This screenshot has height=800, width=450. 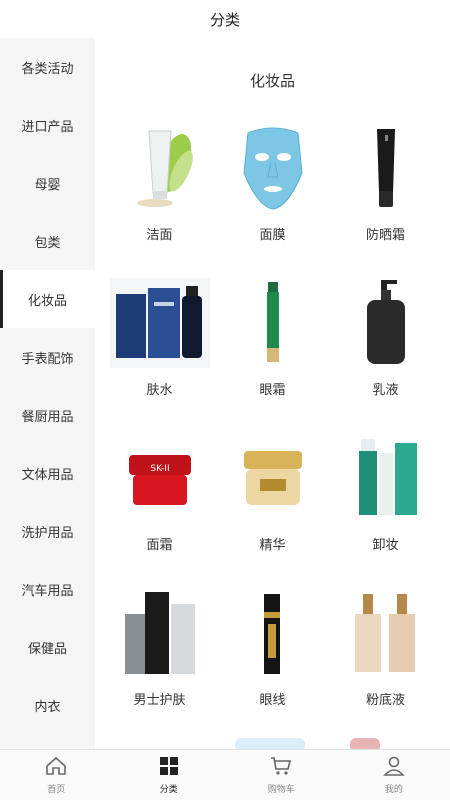 I want to click on sidebar-item-label: 保健品, so click(x=47, y=649).